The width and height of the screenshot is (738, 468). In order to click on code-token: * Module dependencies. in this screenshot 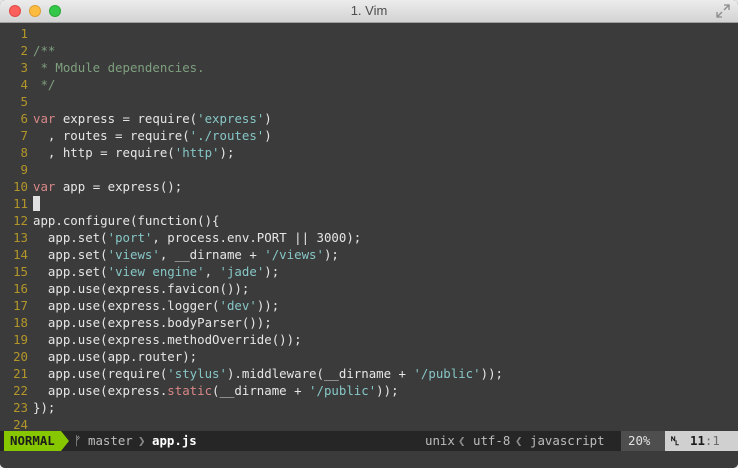, I will do `click(119, 67)`.